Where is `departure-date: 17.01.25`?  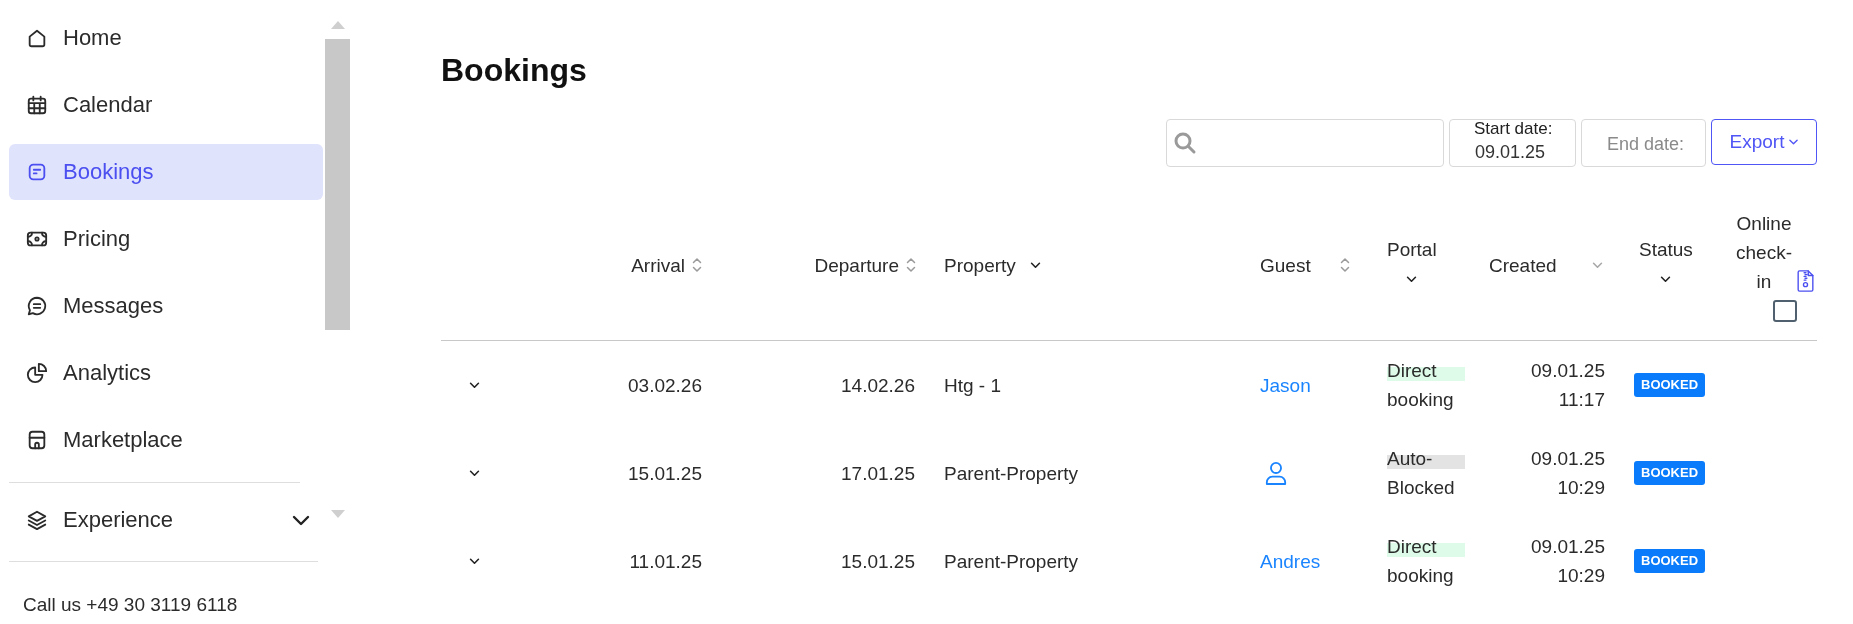 departure-date: 17.01.25 is located at coordinates (878, 473).